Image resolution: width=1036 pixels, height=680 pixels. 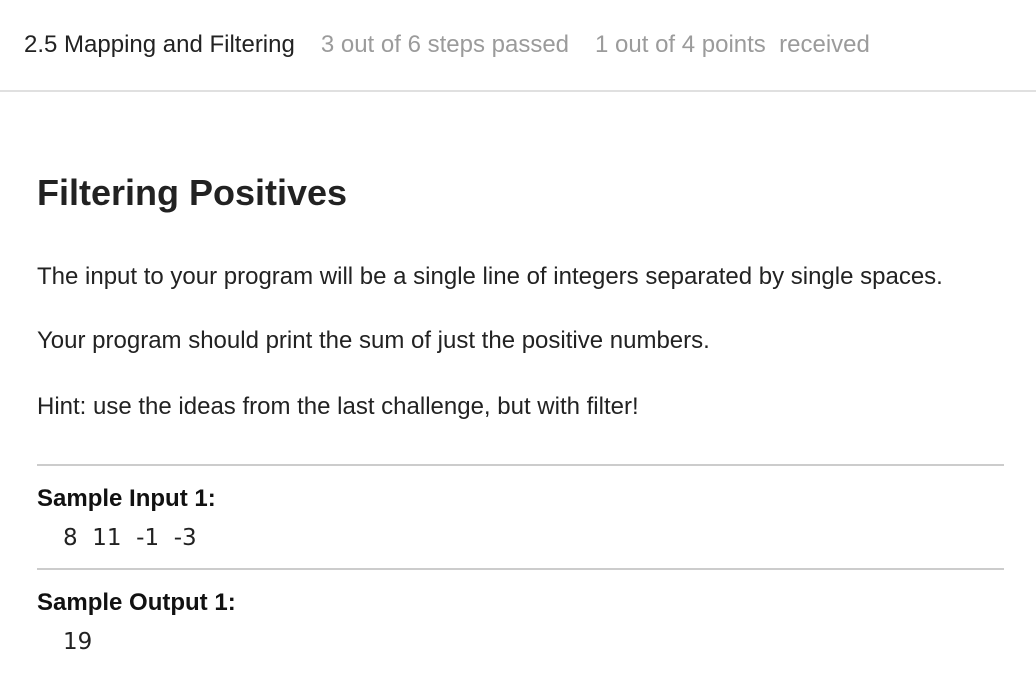 I want to click on lesson-title: 2.5 Mapping and Filtering, so click(x=159, y=45).